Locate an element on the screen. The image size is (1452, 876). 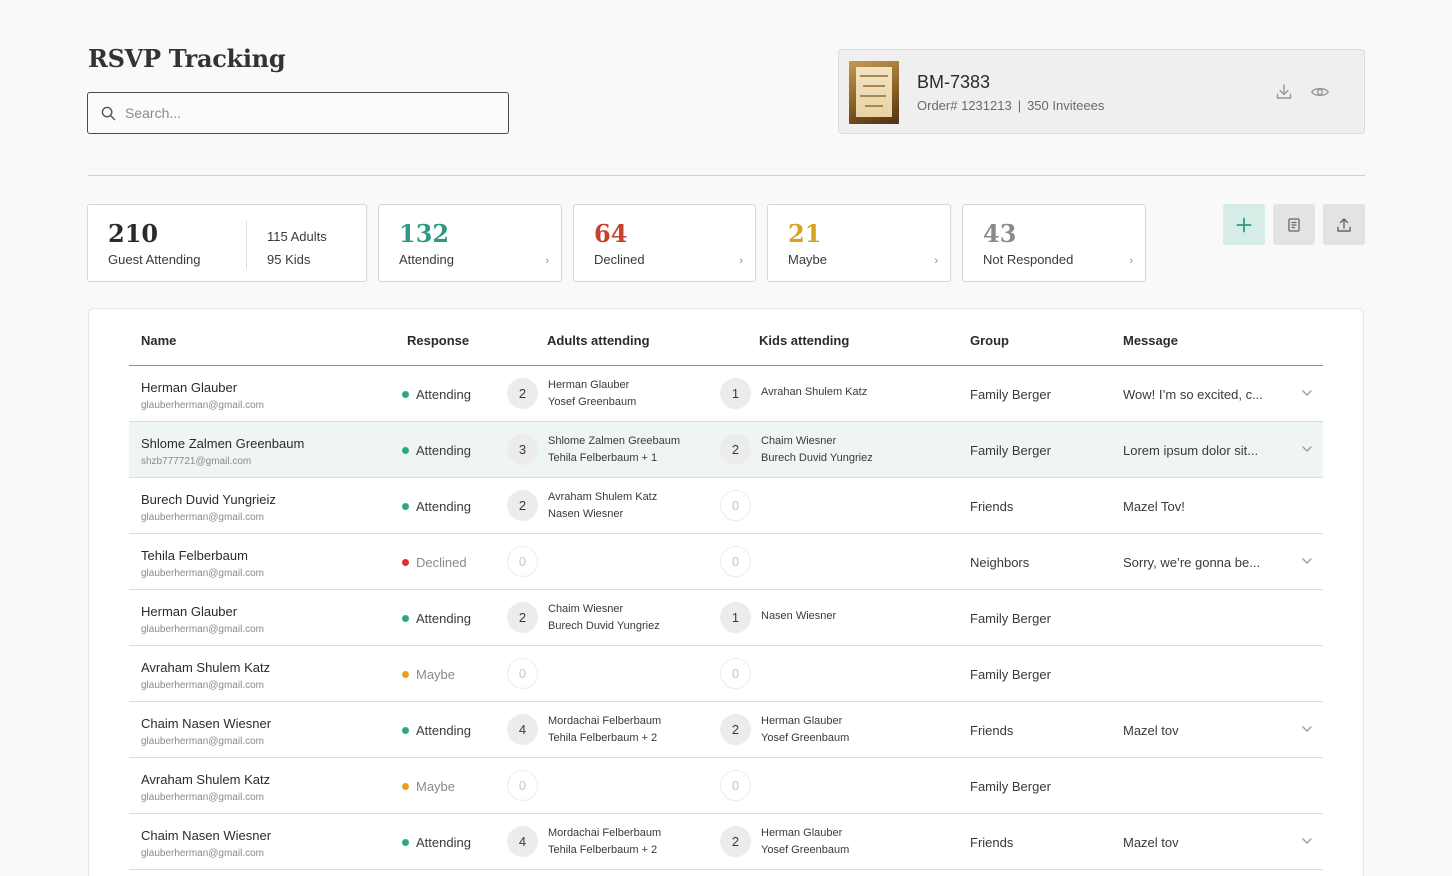
declined-count: 64 is located at coordinates (611, 233).